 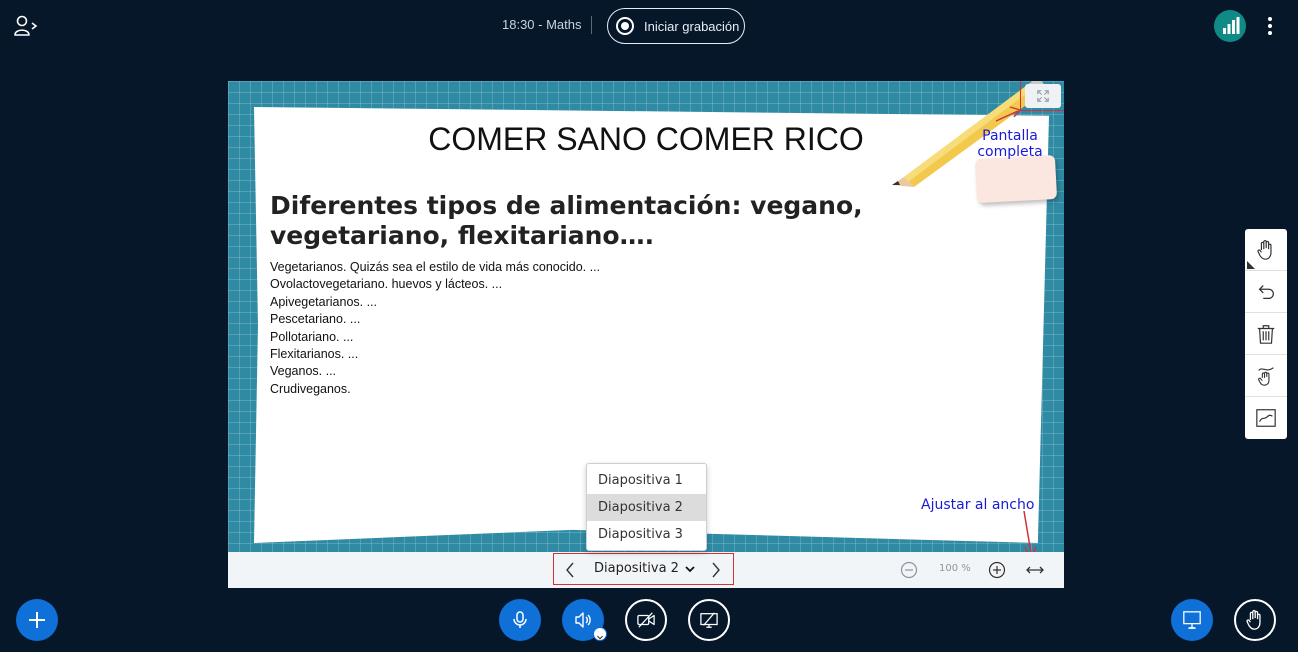 What do you see at coordinates (646, 480) in the screenshot?
I see `dropdown-option-slide-1: Diapositiva 1` at bounding box center [646, 480].